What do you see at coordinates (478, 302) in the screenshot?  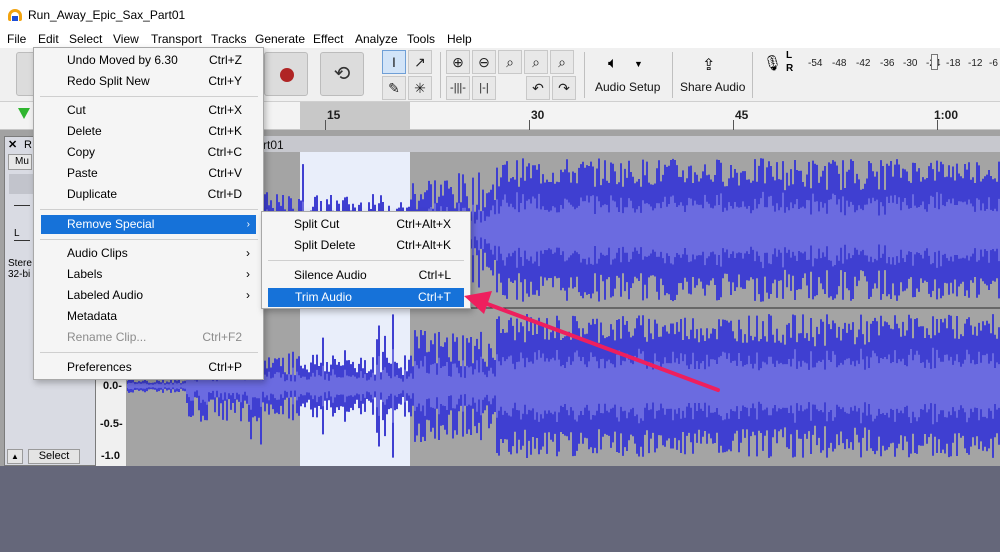 I see `arrow-head-icon` at bounding box center [478, 302].